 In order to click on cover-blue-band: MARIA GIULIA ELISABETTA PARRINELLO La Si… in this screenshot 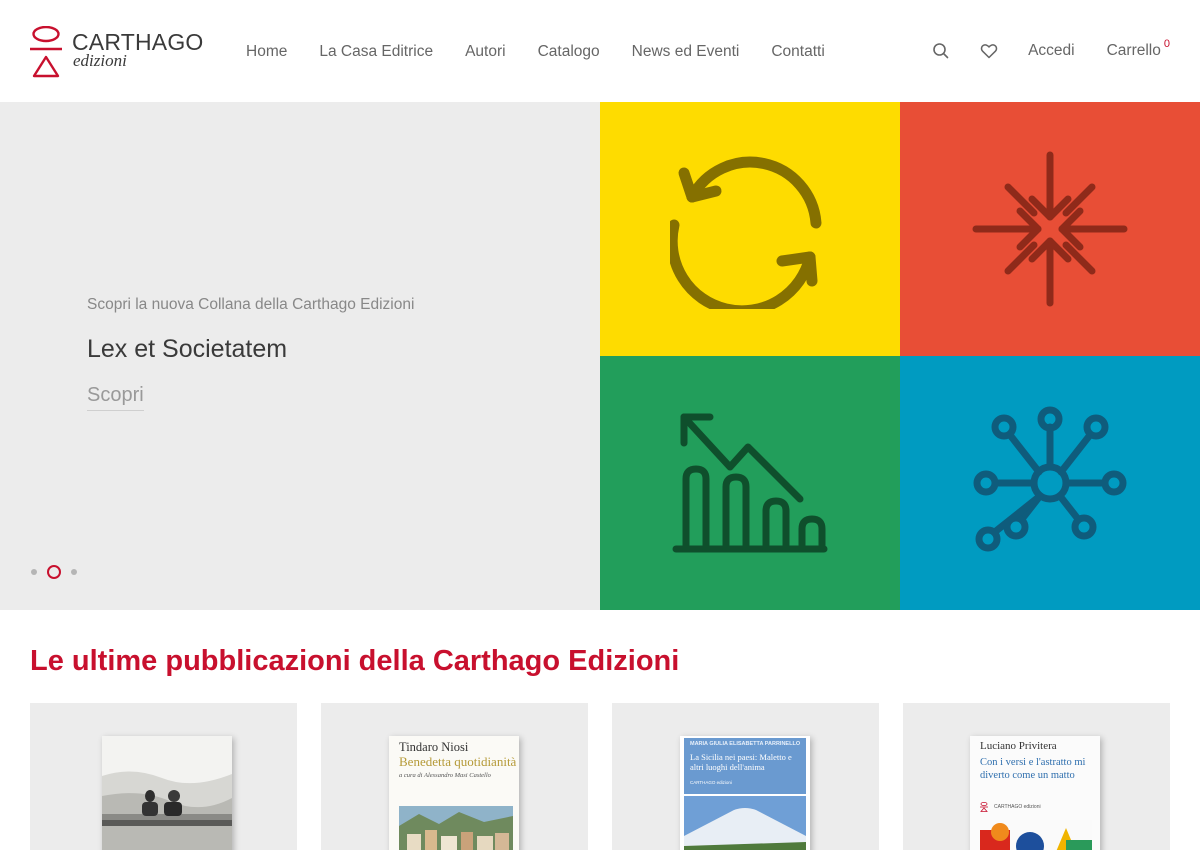, I will do `click(745, 766)`.